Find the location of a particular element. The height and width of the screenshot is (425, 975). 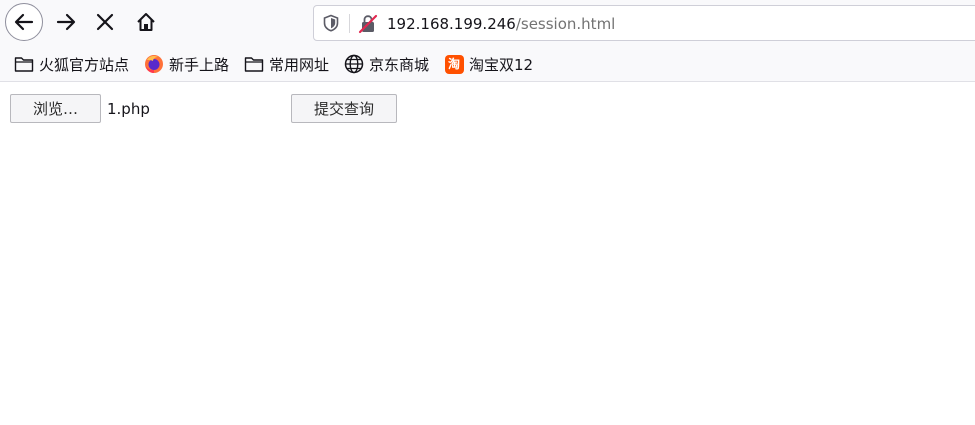

submit-button: 提交查询 is located at coordinates (344, 108).